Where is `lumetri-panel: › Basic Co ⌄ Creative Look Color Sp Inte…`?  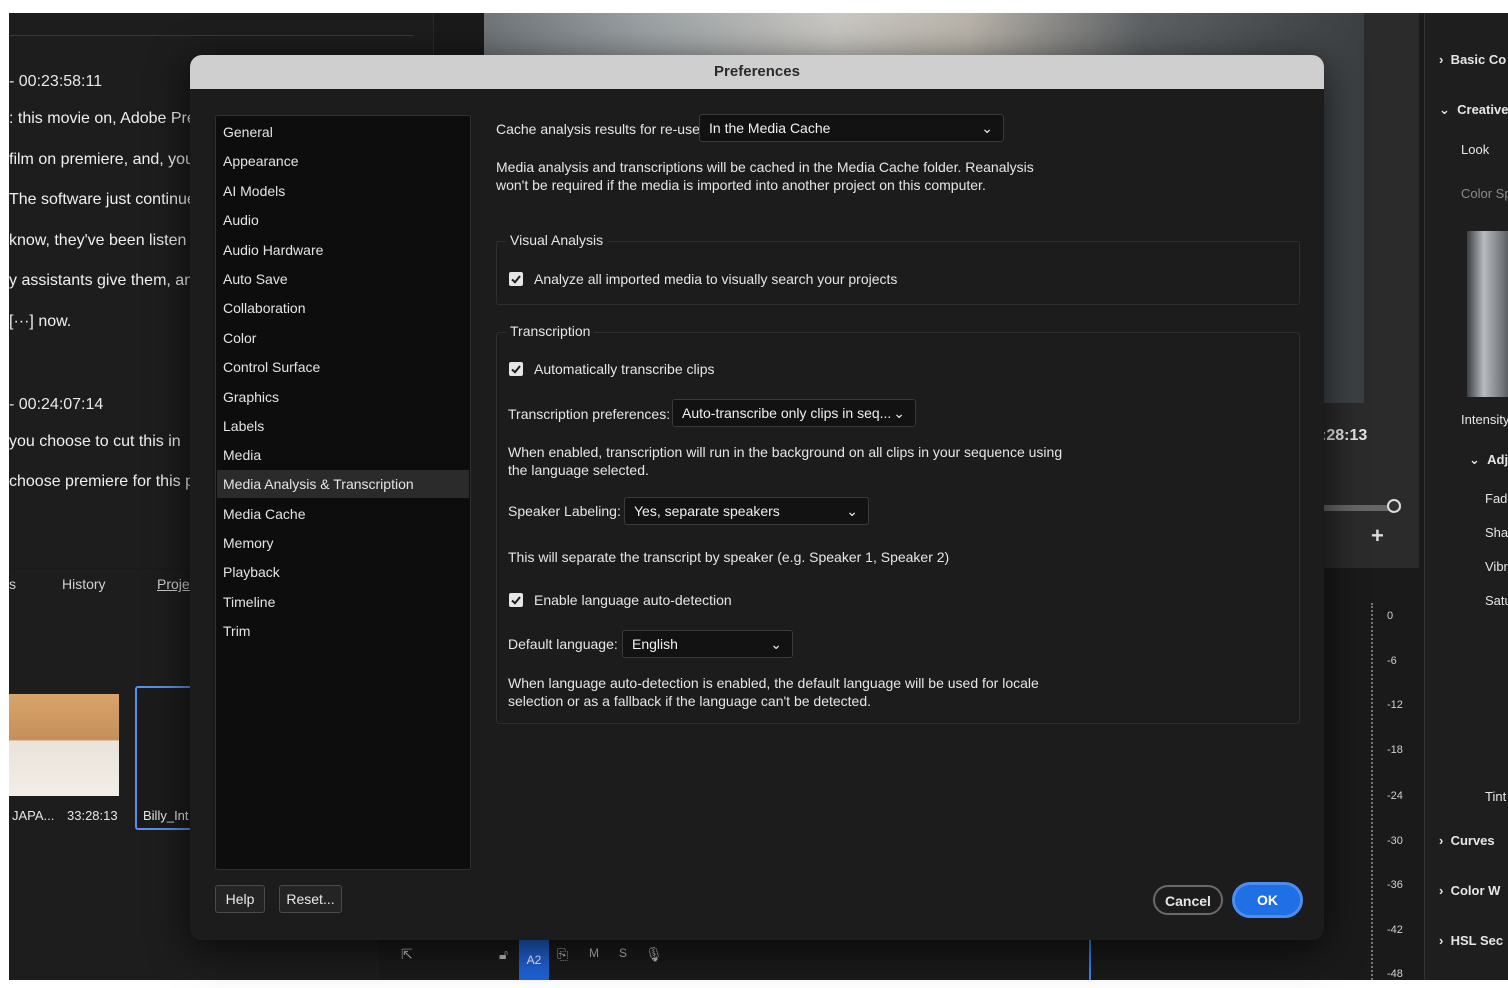
lumetri-panel: › Basic Co ⌄ Creative Look Color Sp Inte… is located at coordinates (1466, 496).